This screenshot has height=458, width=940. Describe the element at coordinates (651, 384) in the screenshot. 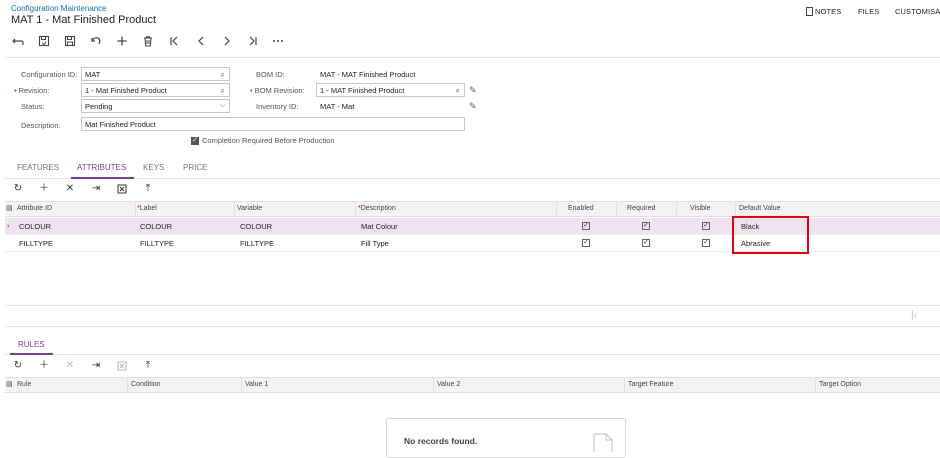

I see `col-target-feature: Target Feature` at that location.